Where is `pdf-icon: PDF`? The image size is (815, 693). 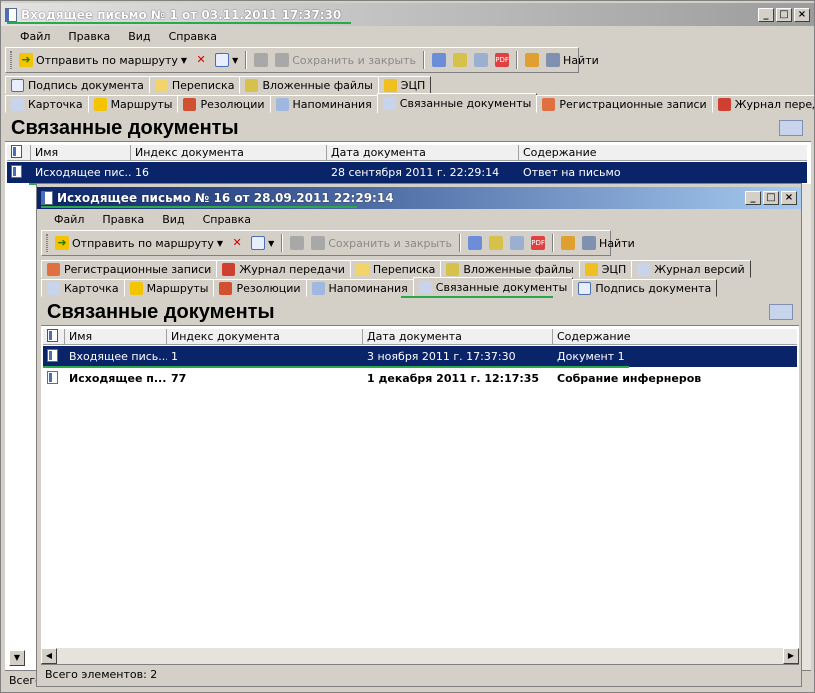
pdf-icon: PDF is located at coordinates (502, 60).